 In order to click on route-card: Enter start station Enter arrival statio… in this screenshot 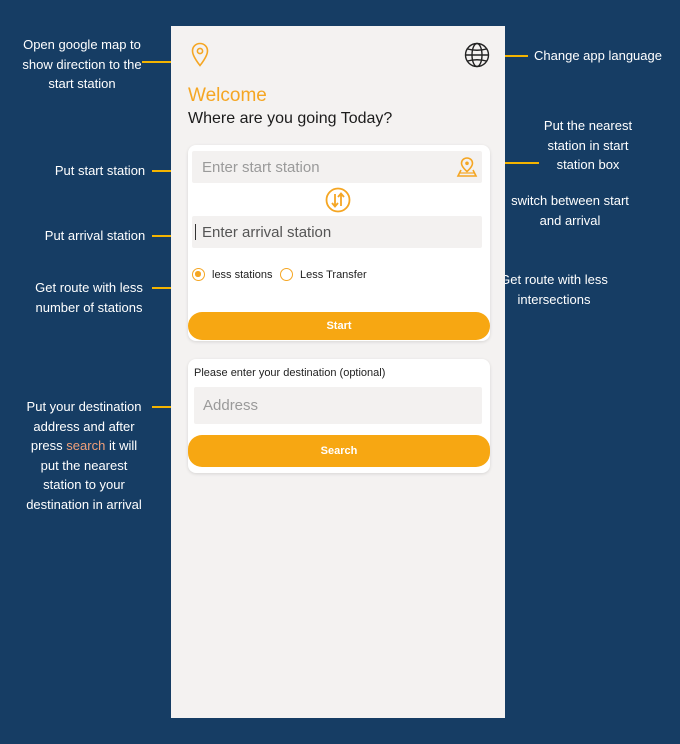, I will do `click(339, 243)`.